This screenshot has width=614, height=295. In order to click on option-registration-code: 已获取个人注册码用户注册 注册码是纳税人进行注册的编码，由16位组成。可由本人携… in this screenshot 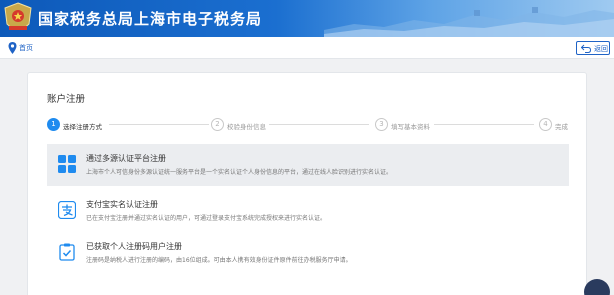, I will do `click(308, 253)`.